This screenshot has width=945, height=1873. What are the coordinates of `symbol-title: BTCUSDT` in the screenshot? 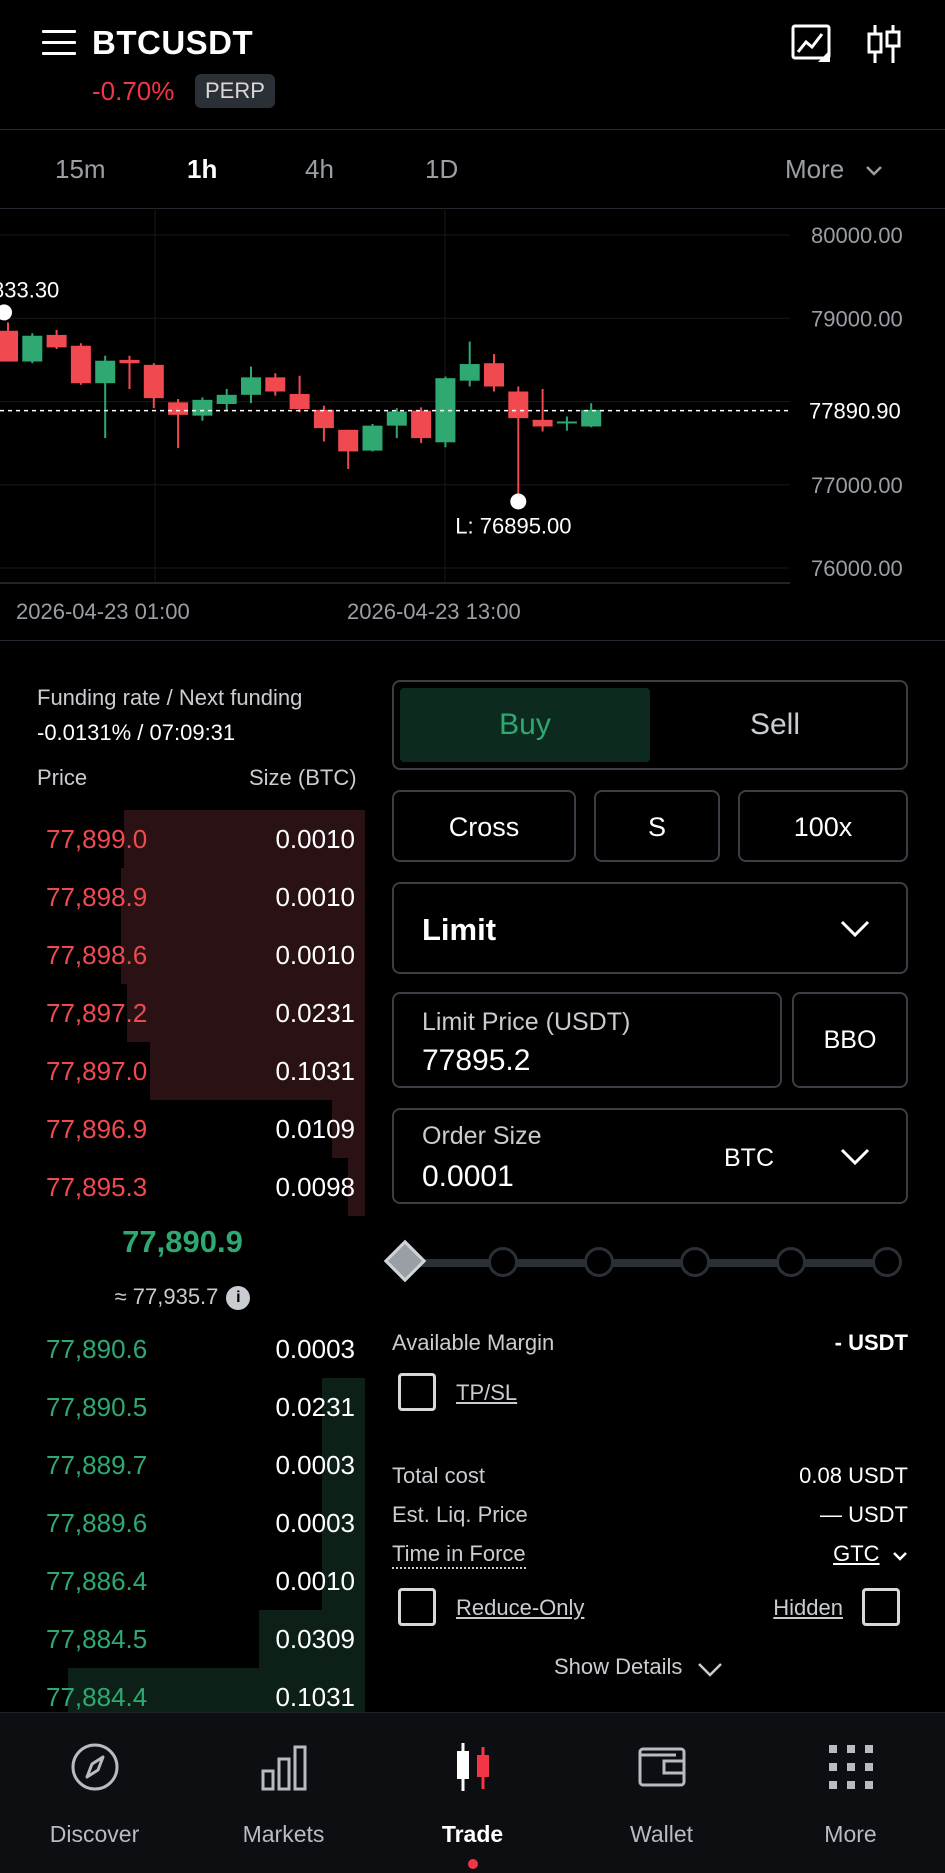 It's located at (172, 43).